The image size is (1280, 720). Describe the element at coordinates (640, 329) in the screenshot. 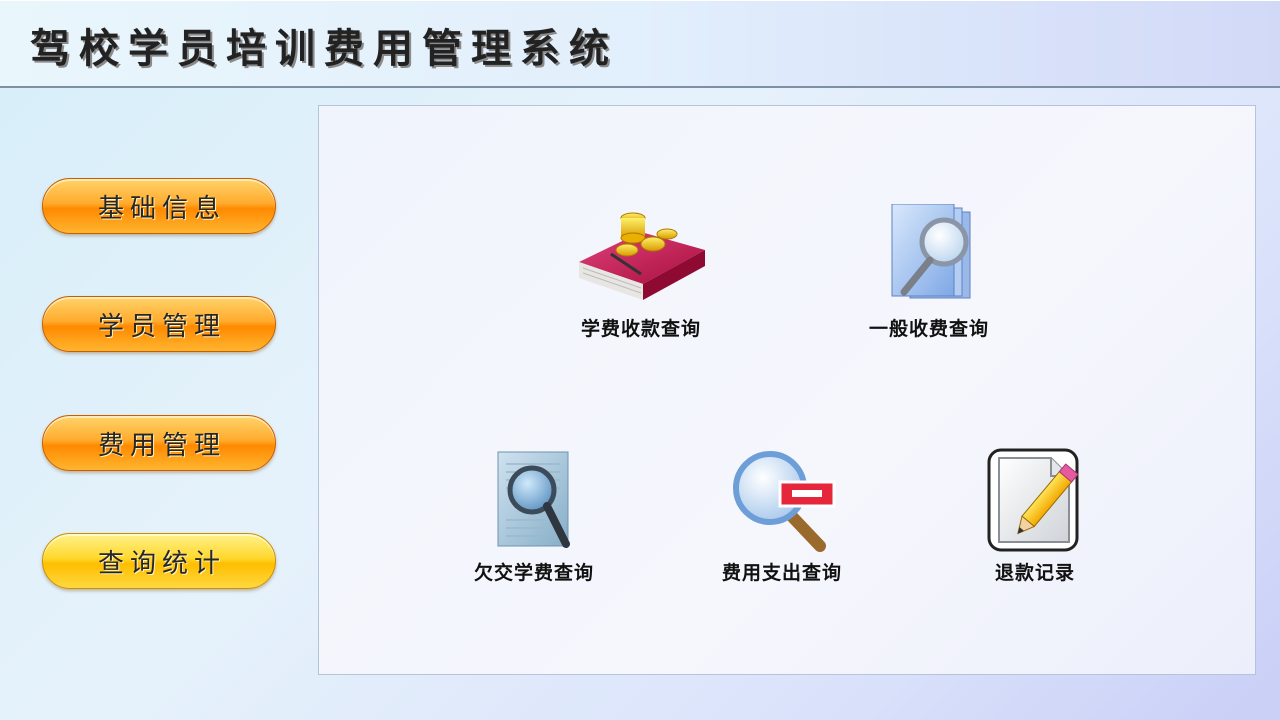

I see `tile-label: 学费收款查询` at that location.